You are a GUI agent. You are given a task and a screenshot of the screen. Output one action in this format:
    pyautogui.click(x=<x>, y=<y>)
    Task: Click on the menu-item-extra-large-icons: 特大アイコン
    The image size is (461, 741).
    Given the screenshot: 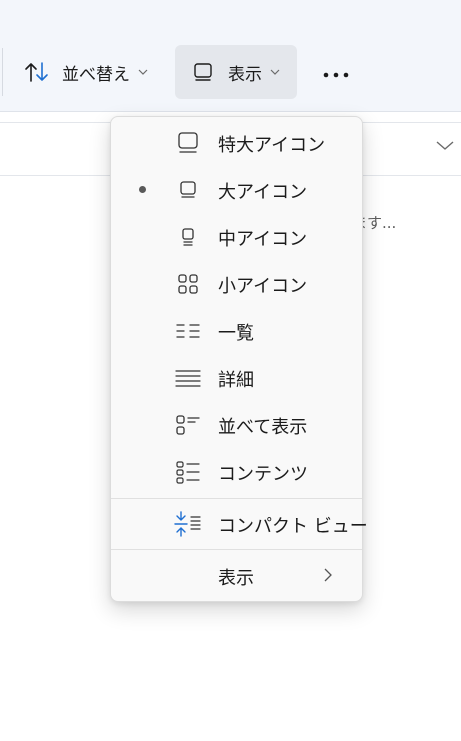 What is the action you would take?
    pyautogui.click(x=236, y=143)
    